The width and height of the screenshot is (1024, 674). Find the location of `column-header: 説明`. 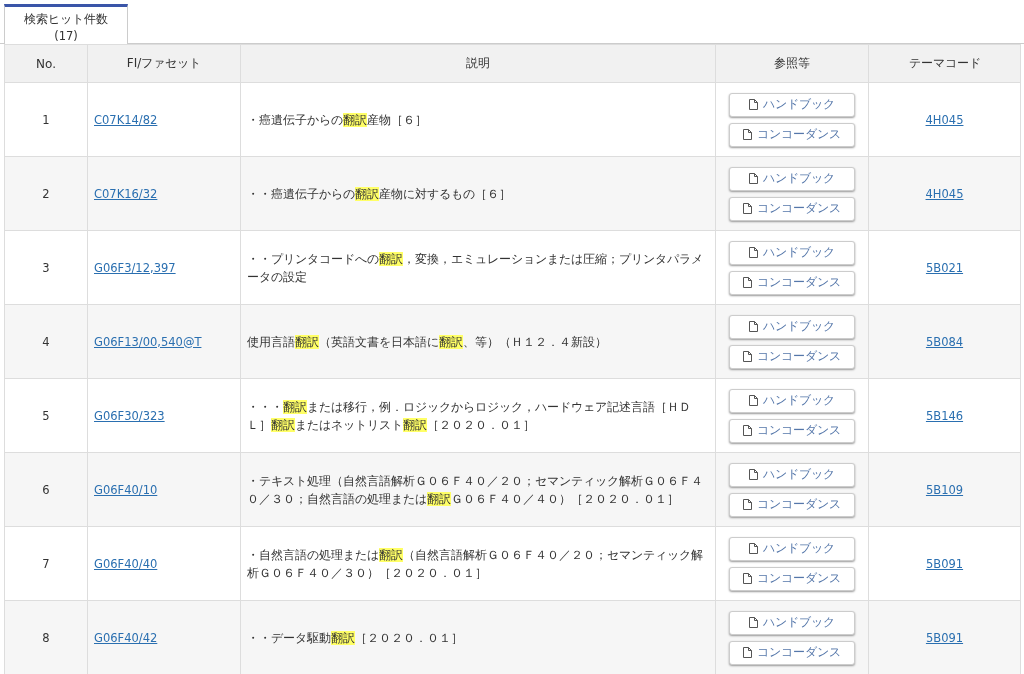

column-header: 説明 is located at coordinates (478, 63).